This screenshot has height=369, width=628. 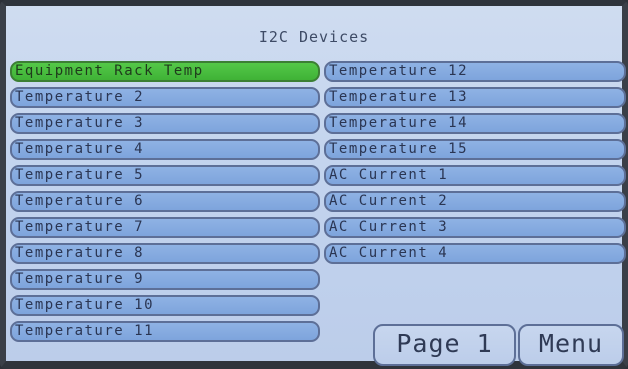 I want to click on menu-button: Menu, so click(x=571, y=345).